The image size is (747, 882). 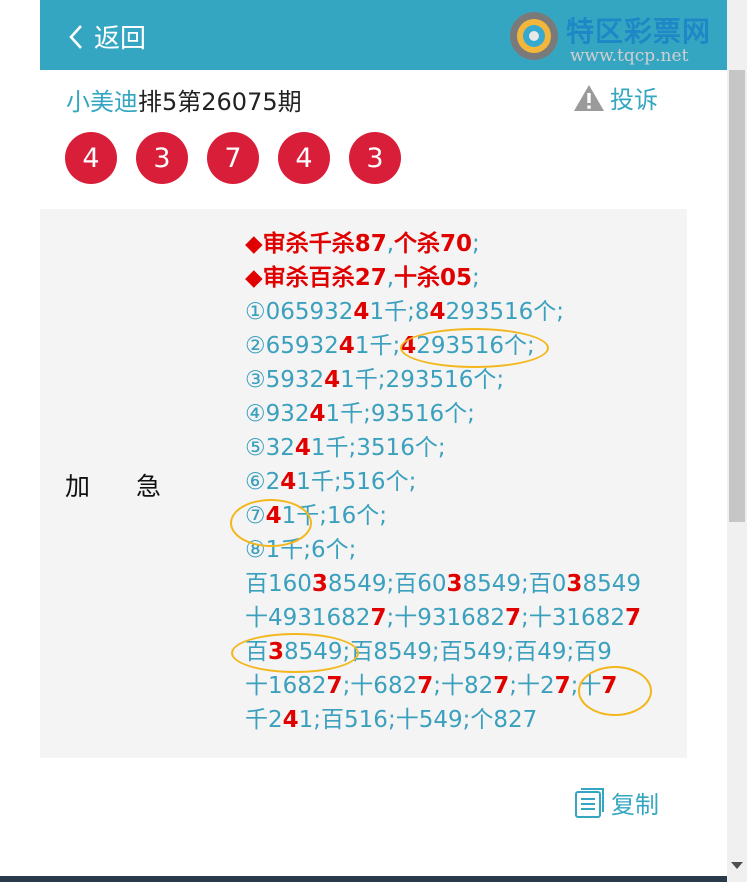 What do you see at coordinates (589, 97) in the screenshot?
I see `warning-icon` at bounding box center [589, 97].